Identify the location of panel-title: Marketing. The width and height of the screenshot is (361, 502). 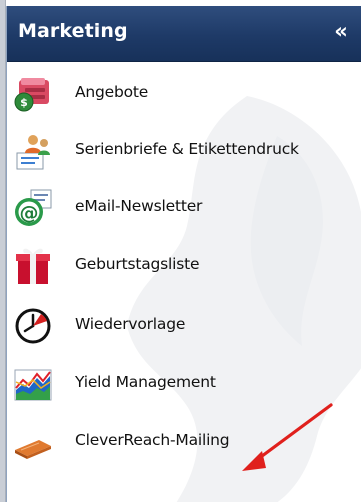
(73, 31).